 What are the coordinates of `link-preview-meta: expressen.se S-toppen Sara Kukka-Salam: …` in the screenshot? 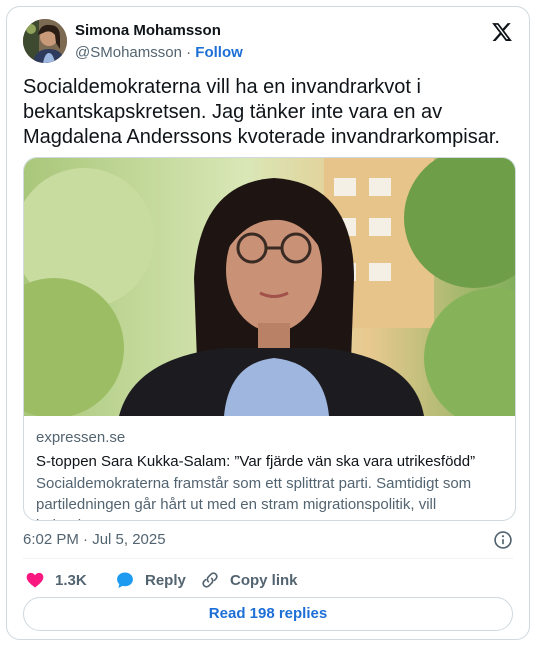 It's located at (269, 474).